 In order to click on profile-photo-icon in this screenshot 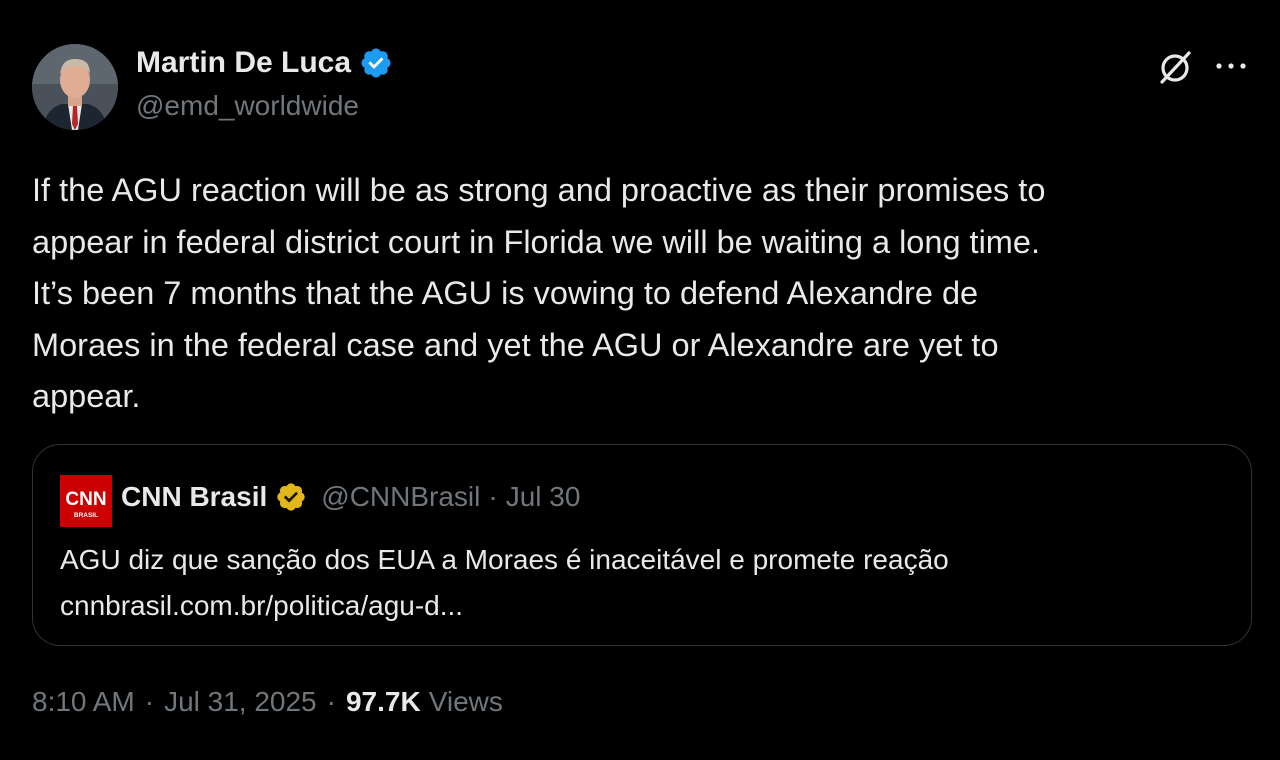, I will do `click(75, 87)`.